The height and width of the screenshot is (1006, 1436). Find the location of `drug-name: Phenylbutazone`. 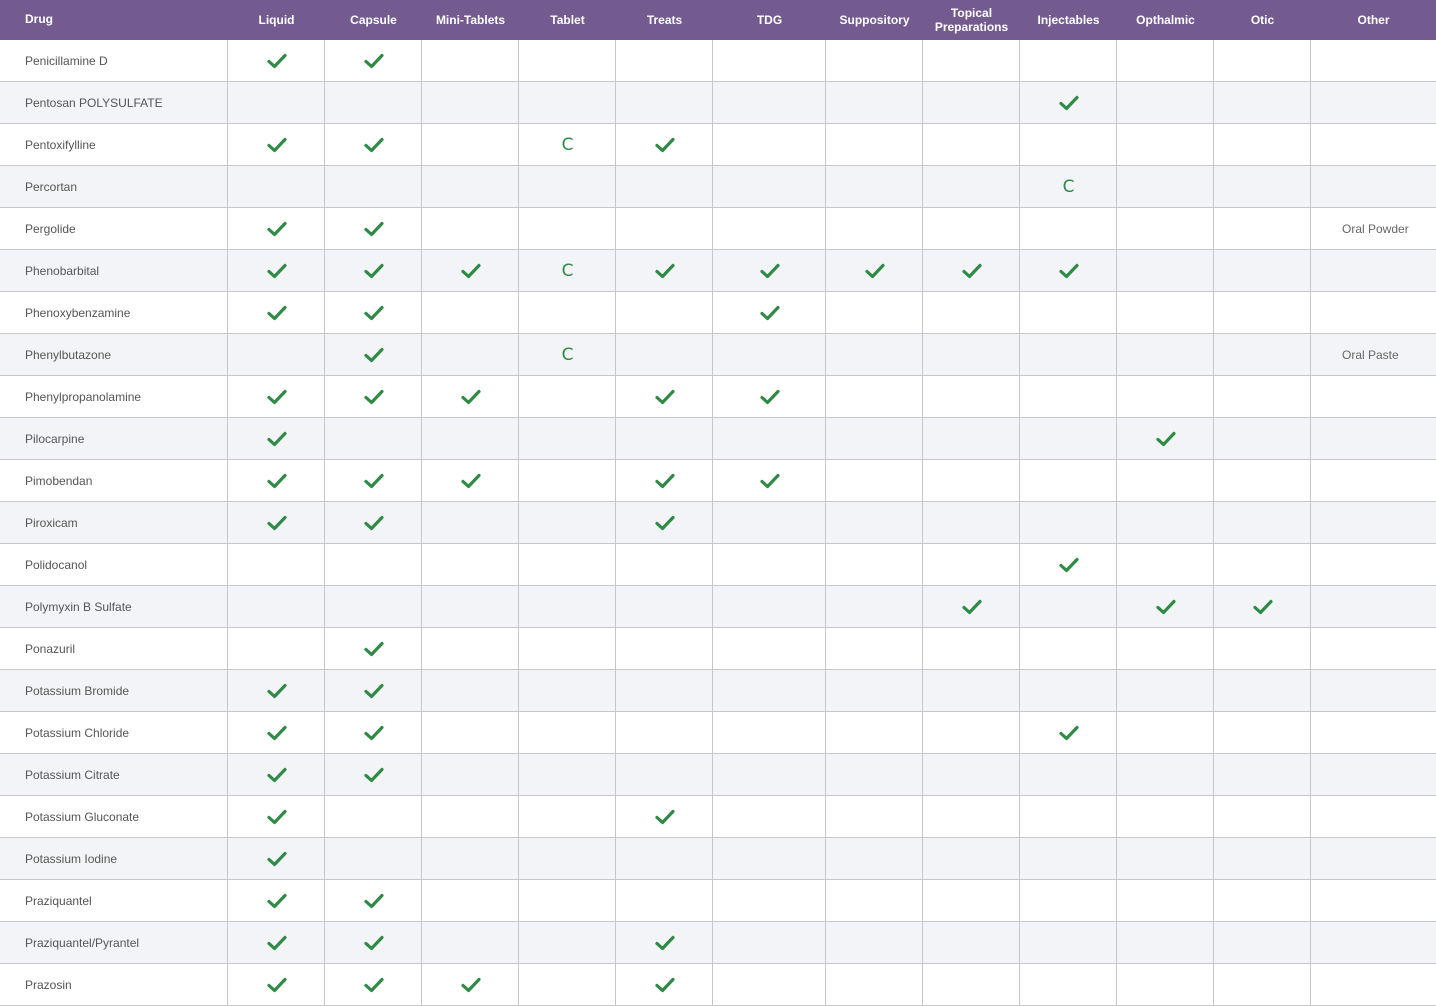

drug-name: Phenylbutazone is located at coordinates (68, 354).